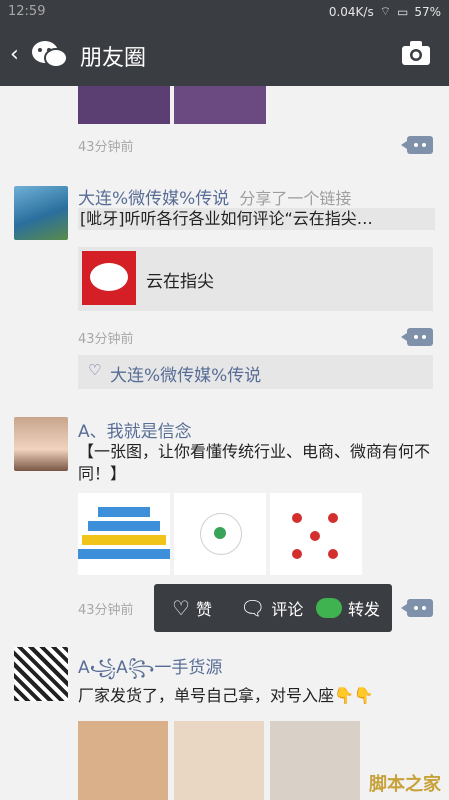  What do you see at coordinates (135, 429) in the screenshot?
I see `post-author: A、我就是信念` at bounding box center [135, 429].